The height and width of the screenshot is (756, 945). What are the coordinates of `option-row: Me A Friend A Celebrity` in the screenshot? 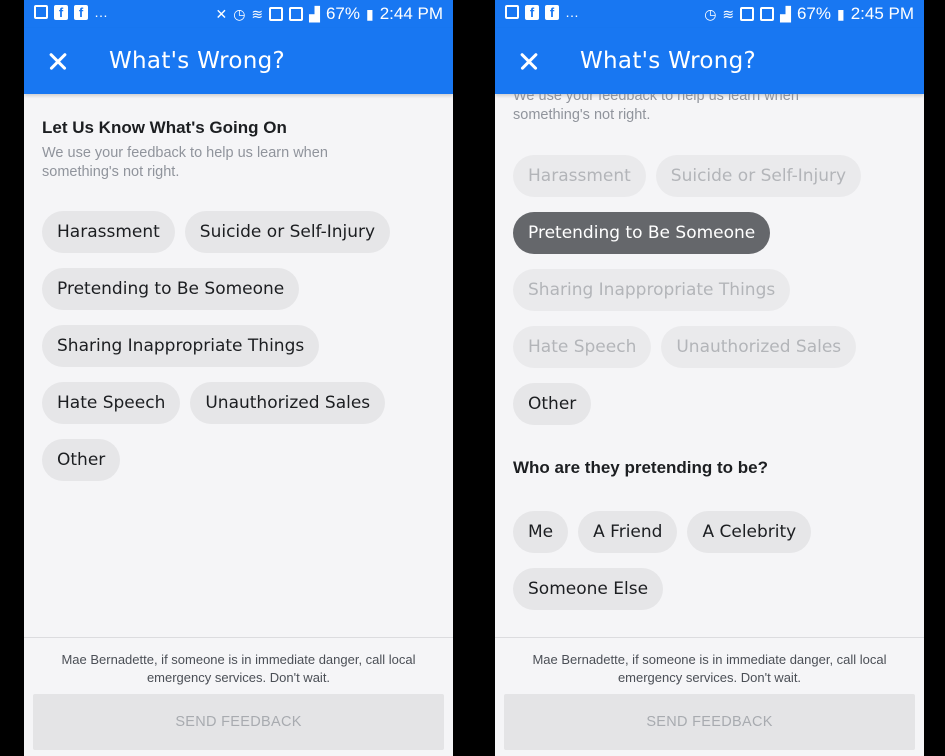 It's located at (713, 532).